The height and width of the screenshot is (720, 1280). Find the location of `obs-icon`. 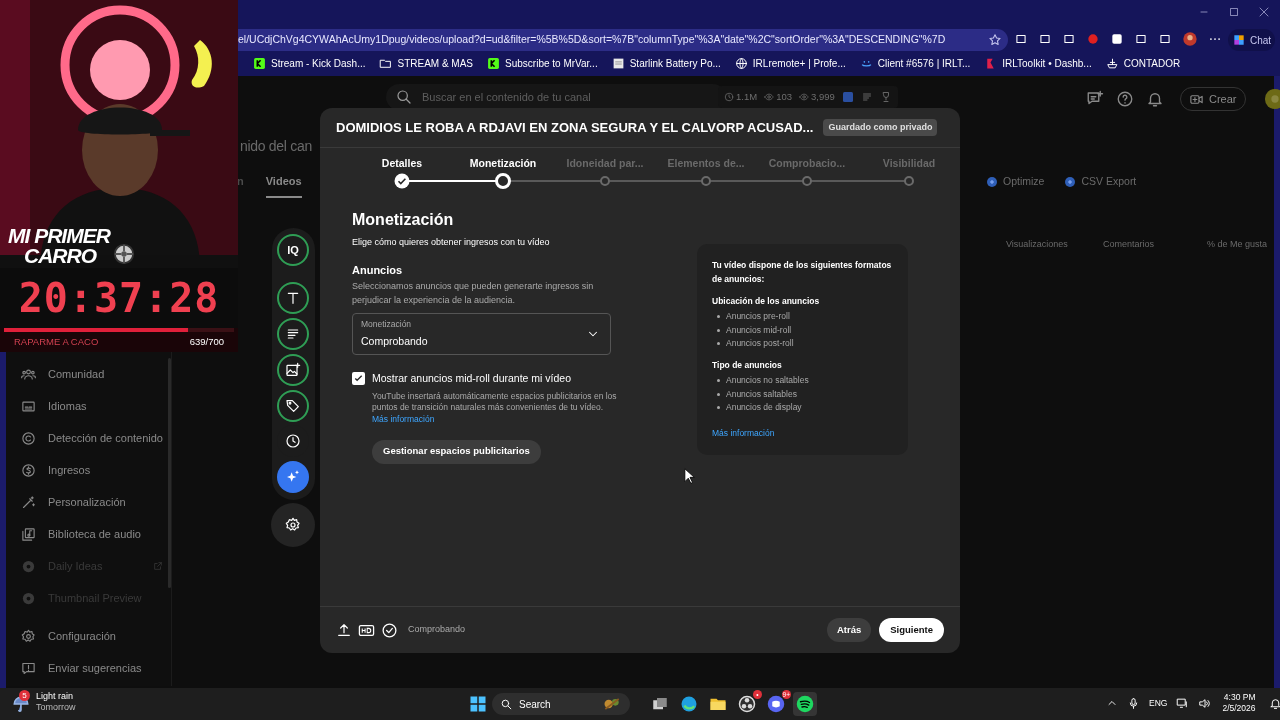

obs-icon is located at coordinates (747, 704).